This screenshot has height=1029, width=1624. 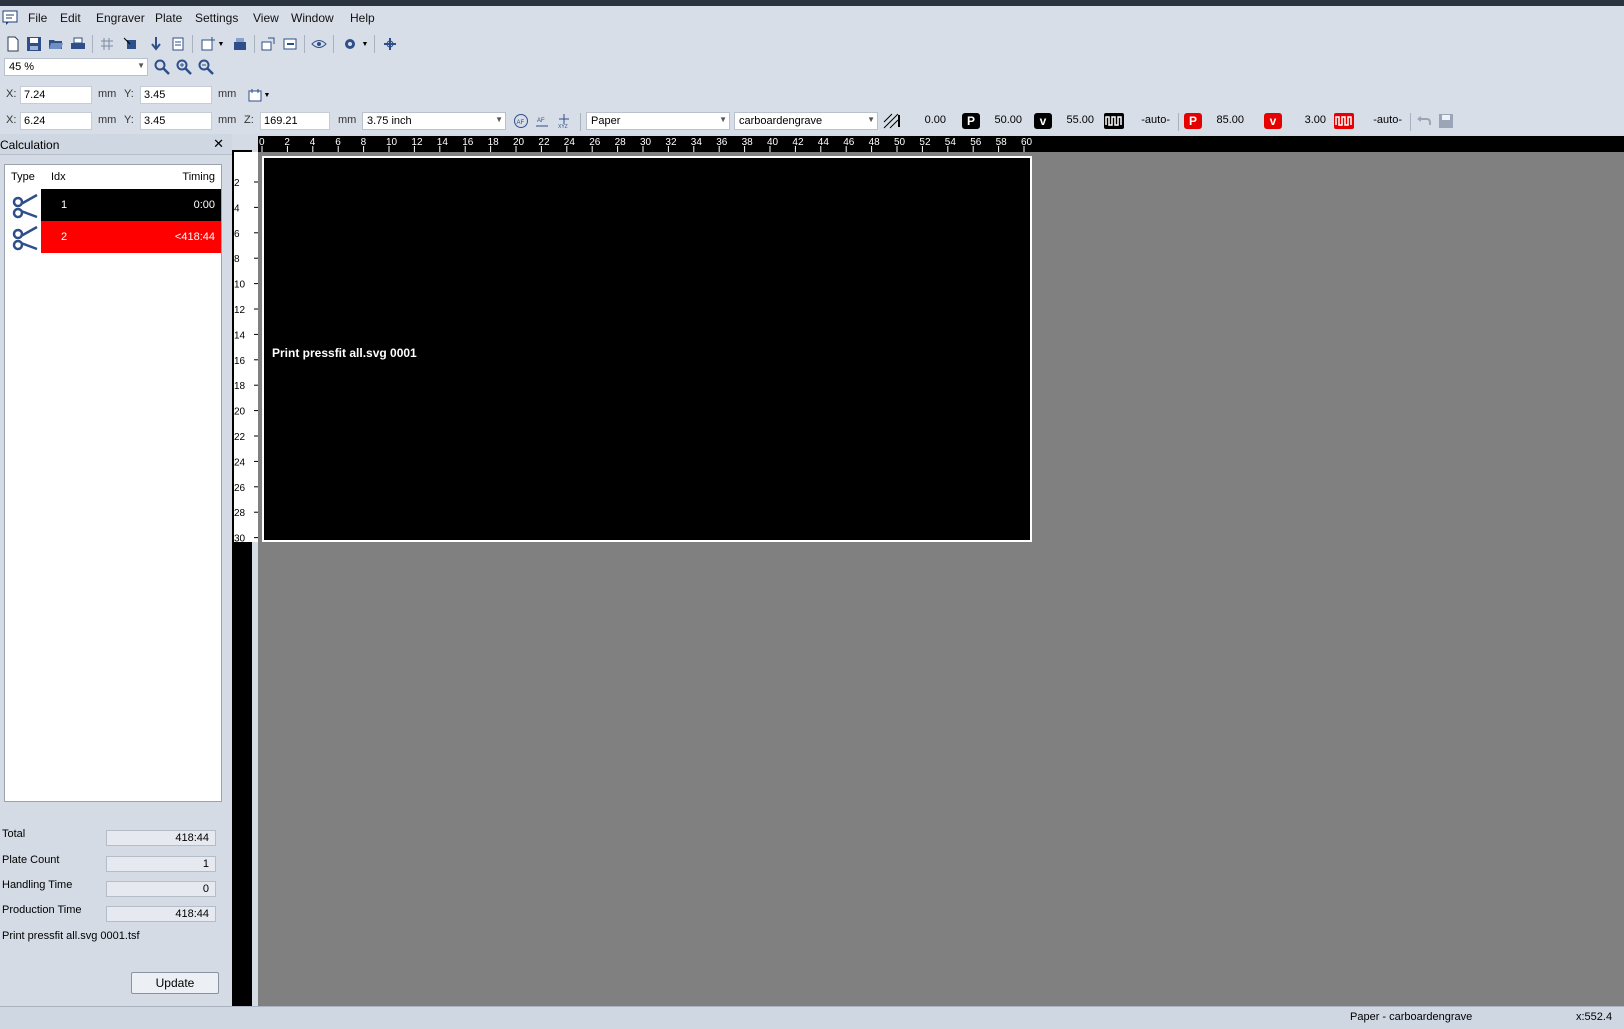 What do you see at coordinates (267, 95) in the screenshot?
I see `alignment-dropdown-icon: ▼` at bounding box center [267, 95].